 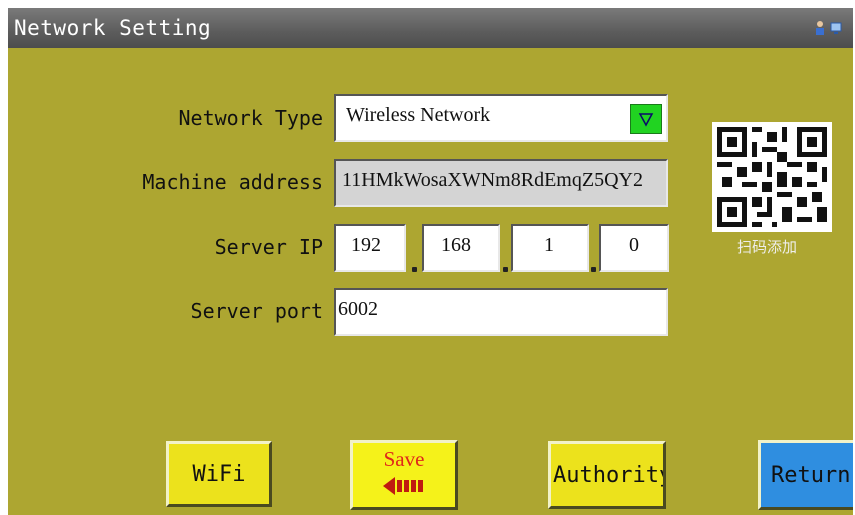 I want to click on server-port-label: Server port, so click(x=256, y=311).